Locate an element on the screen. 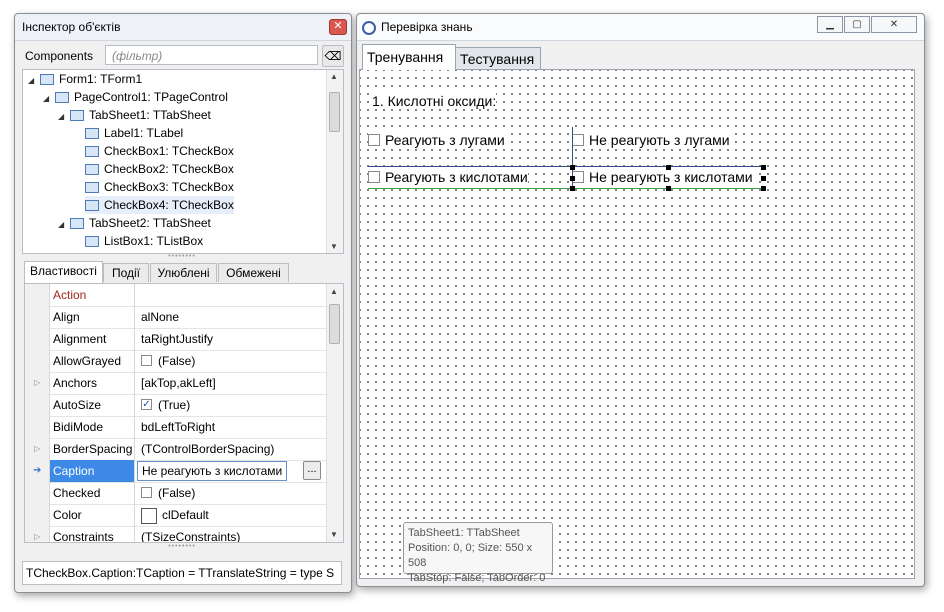 The width and height of the screenshot is (944, 612). tabsheet-icon is located at coordinates (77, 116).